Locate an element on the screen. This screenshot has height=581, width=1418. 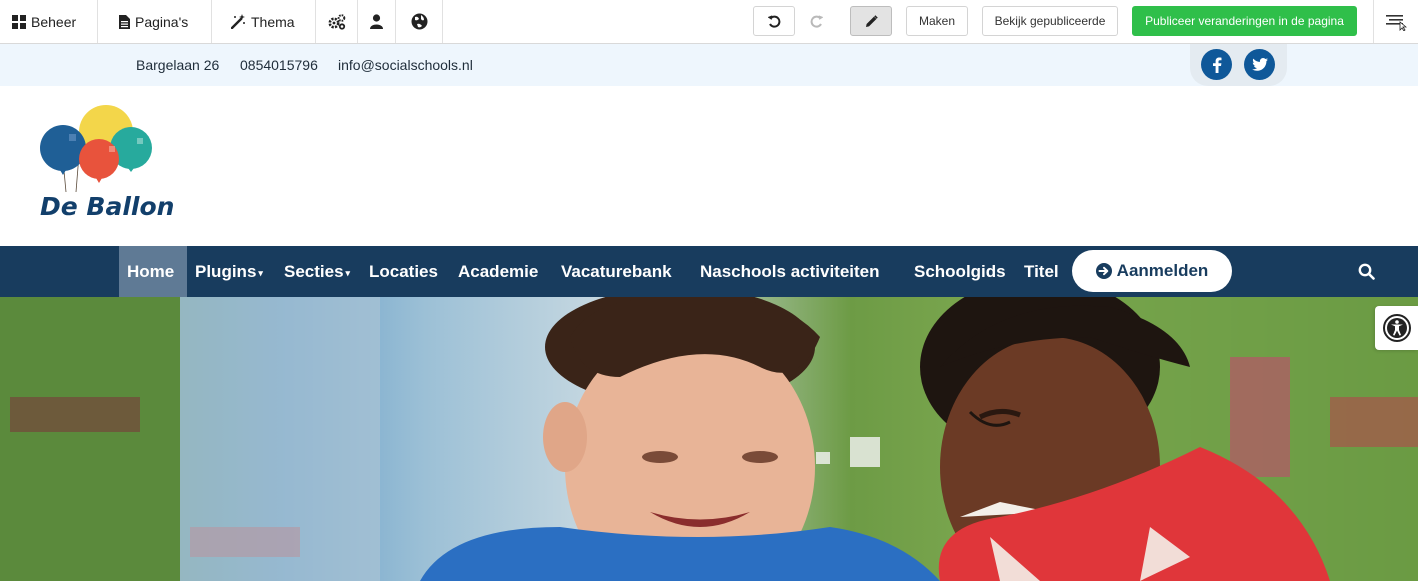
hamburger-menu-icon is located at coordinates (1396, 22).